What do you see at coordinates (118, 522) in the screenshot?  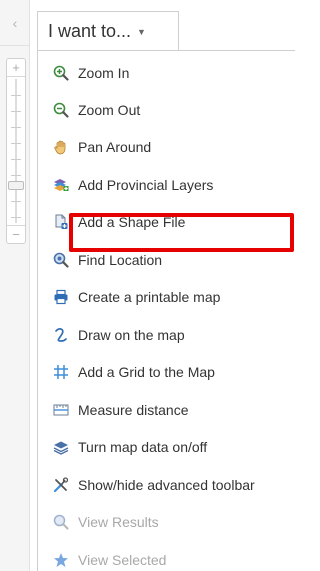 I see `menu-item-label: View Results` at bounding box center [118, 522].